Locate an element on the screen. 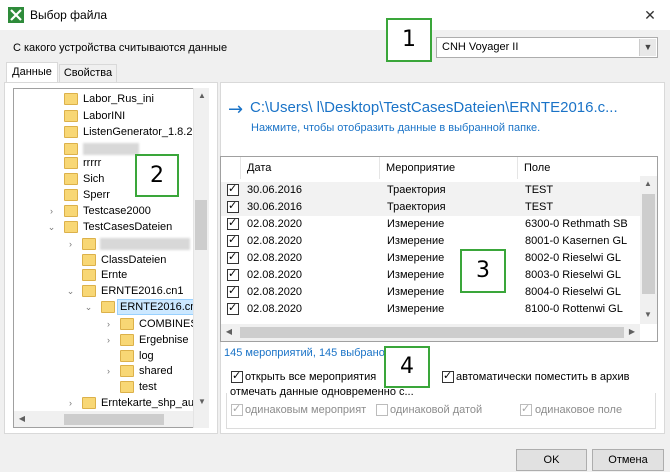 The height and width of the screenshot is (472, 670). table-row: 02.08.2020Измерение8004-0 Rieselwi GL is located at coordinates (430, 292).